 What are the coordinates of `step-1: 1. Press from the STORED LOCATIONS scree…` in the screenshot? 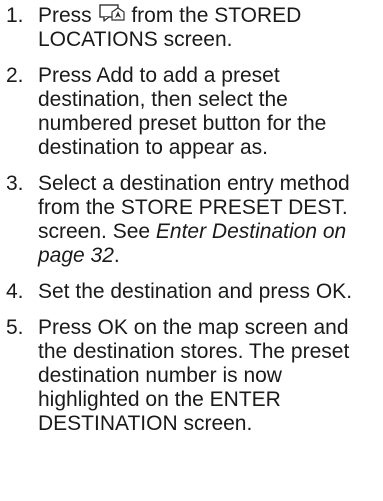 It's located at (190, 28).